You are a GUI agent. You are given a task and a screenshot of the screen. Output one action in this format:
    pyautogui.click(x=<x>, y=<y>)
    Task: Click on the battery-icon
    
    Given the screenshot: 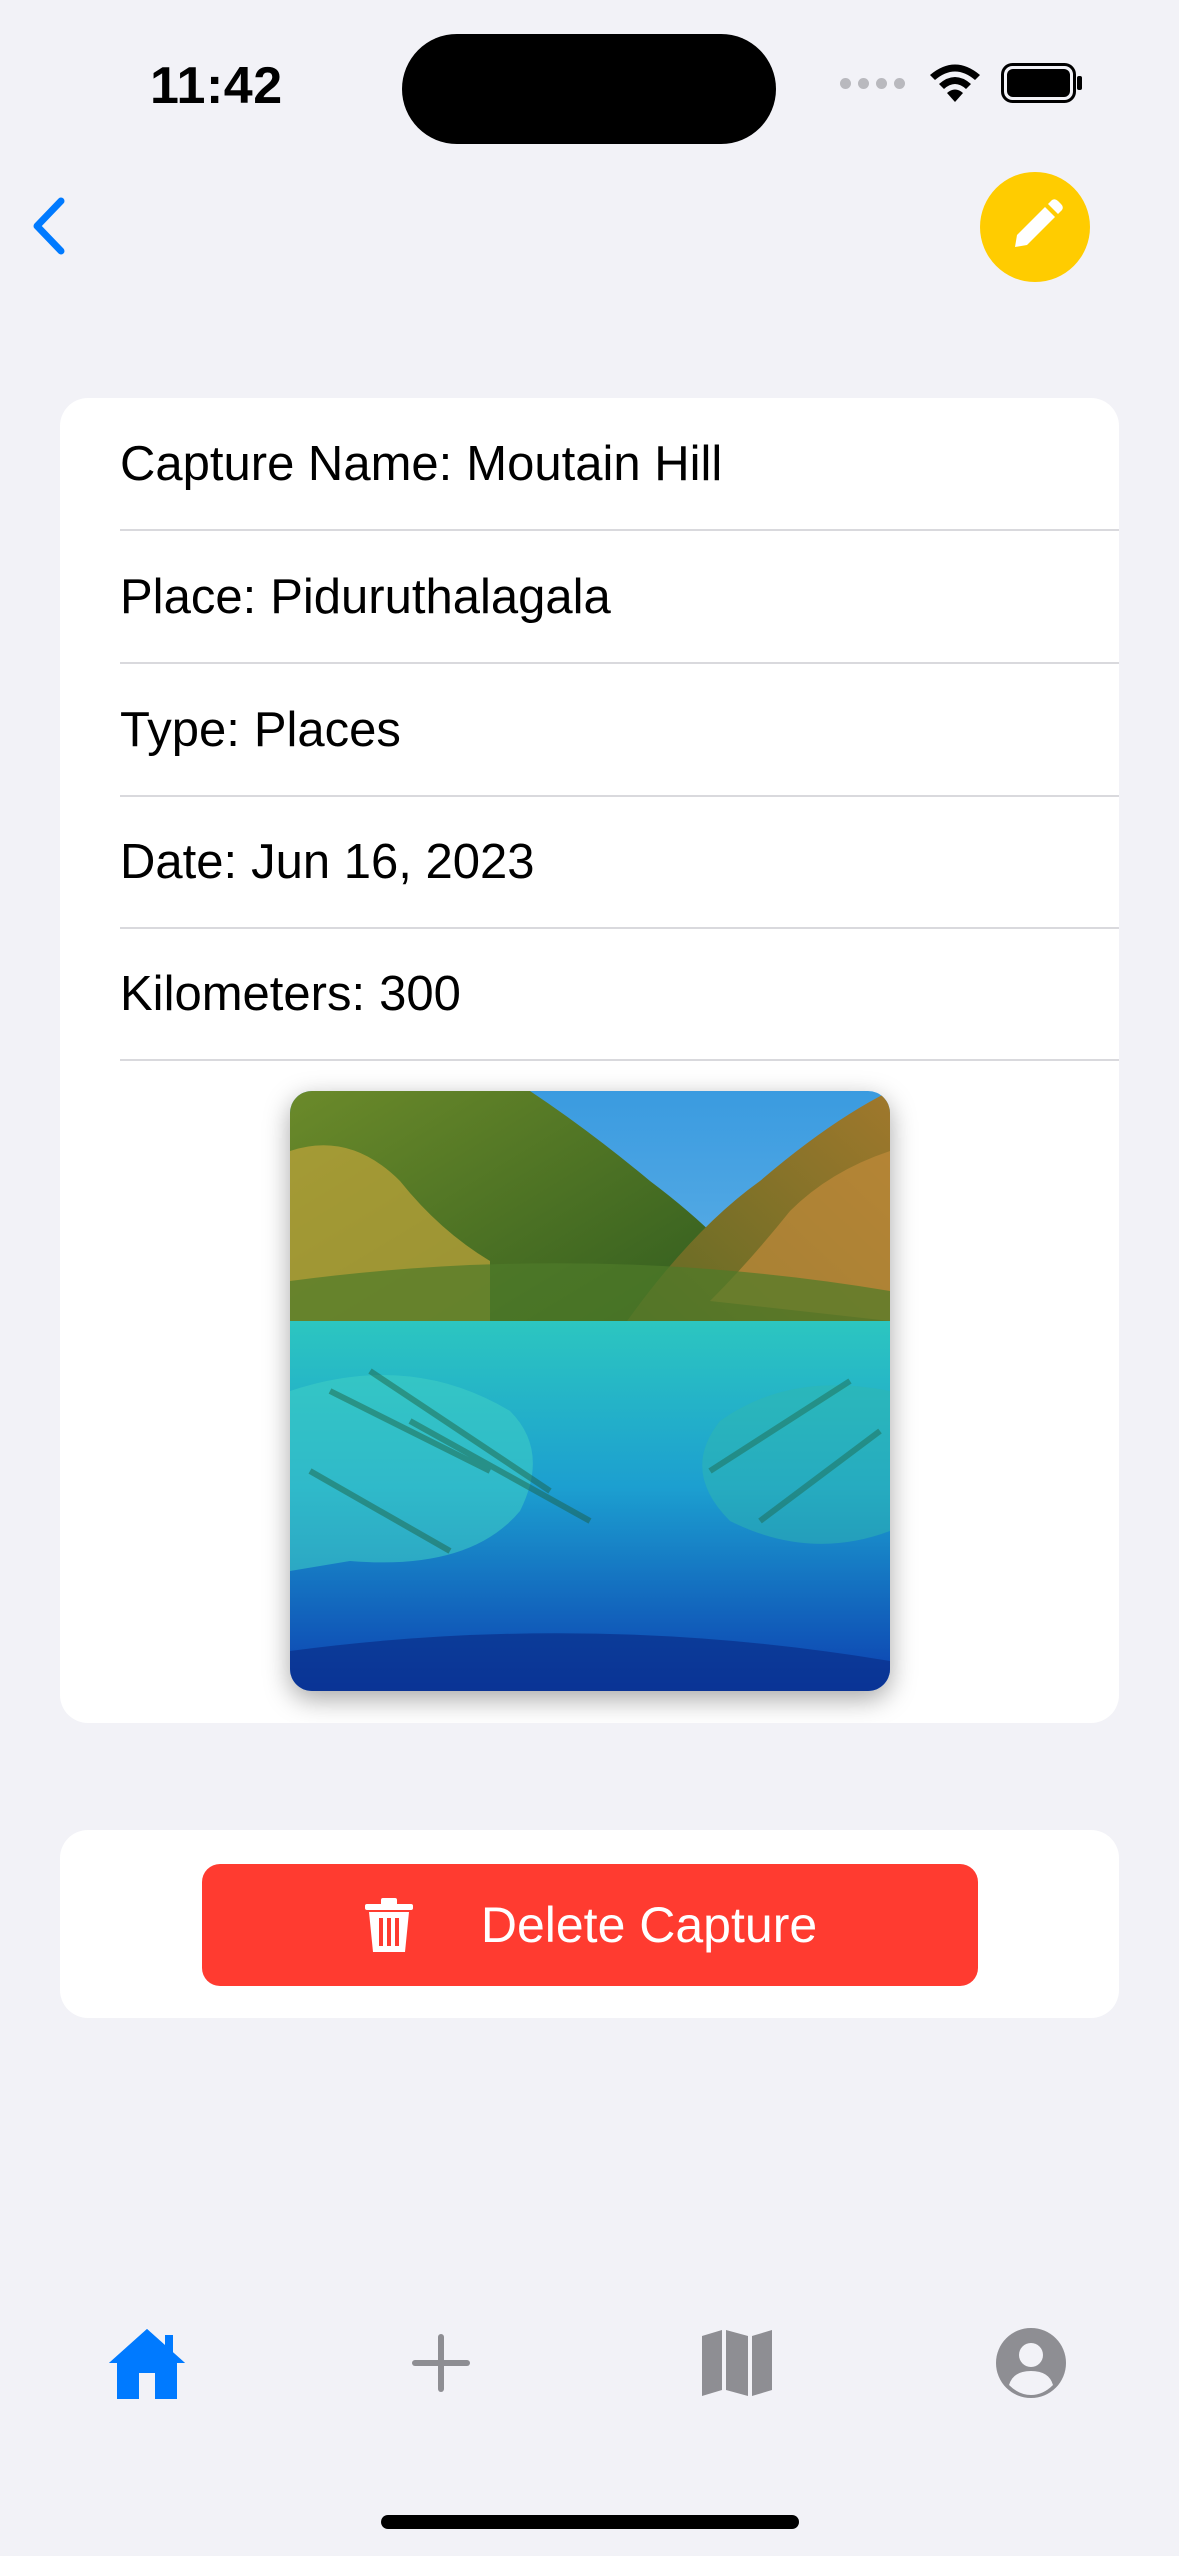 What is the action you would take?
    pyautogui.click(x=1041, y=83)
    